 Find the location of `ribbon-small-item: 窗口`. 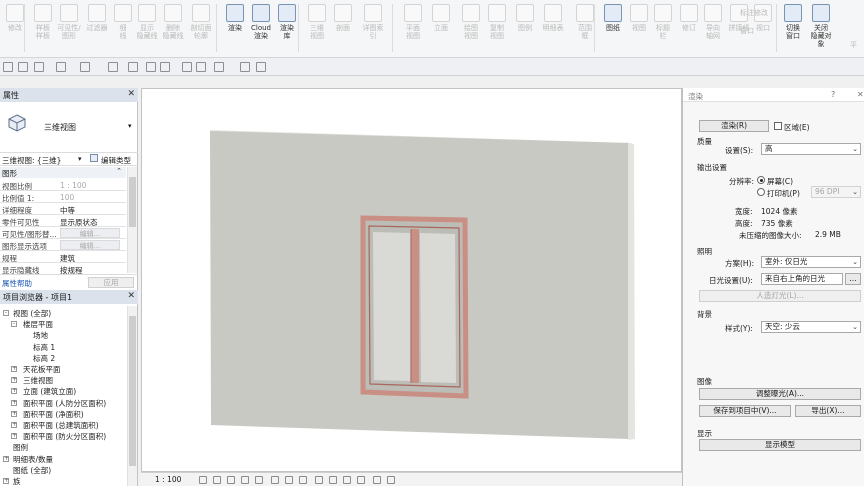

ribbon-small-item: 窗口 is located at coordinates (747, 31).